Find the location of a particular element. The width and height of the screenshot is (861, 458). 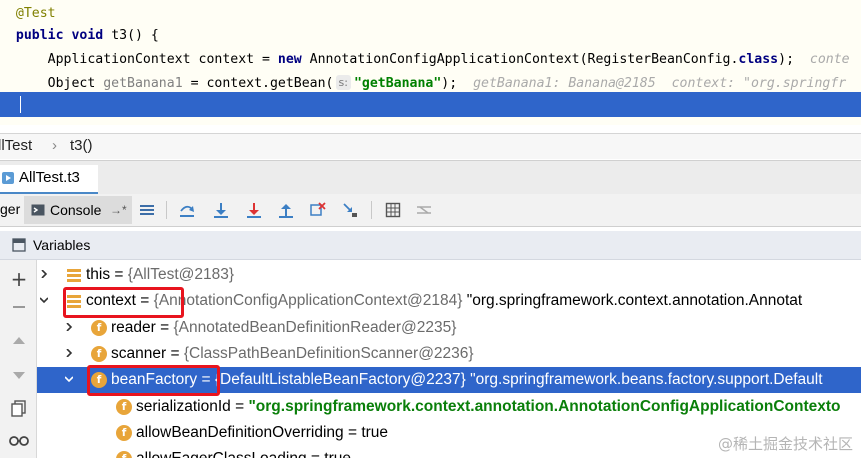

this-object-icon is located at coordinates (74, 275).